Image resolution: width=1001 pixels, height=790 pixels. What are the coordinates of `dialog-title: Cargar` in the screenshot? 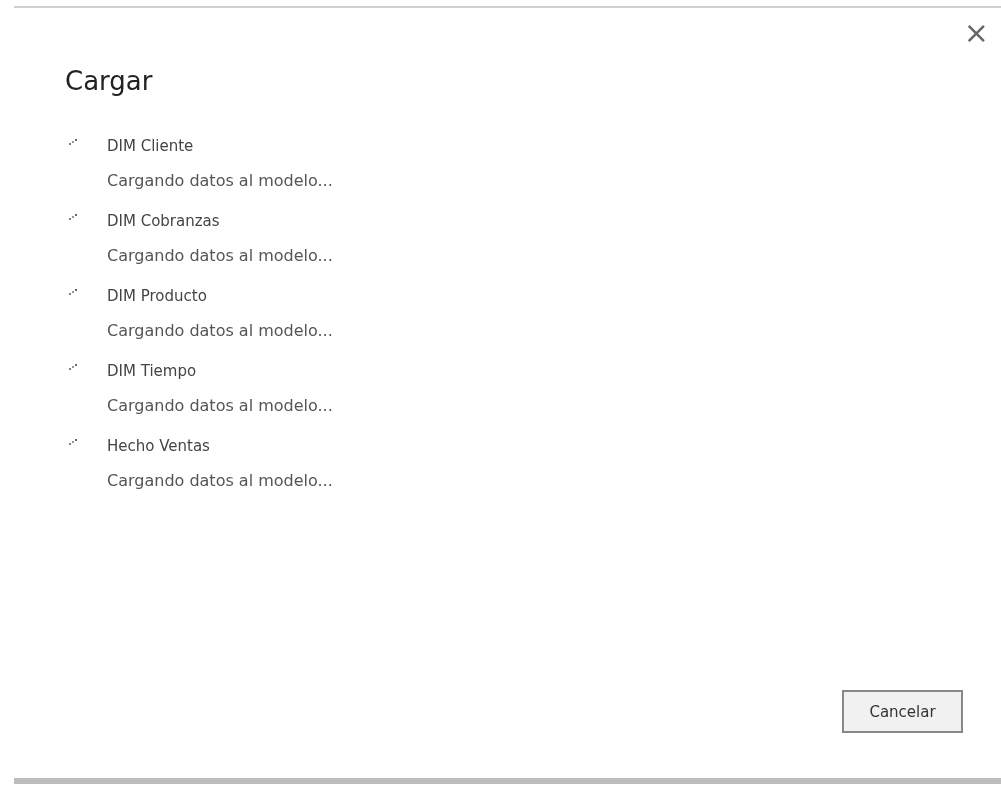 It's located at (109, 81).